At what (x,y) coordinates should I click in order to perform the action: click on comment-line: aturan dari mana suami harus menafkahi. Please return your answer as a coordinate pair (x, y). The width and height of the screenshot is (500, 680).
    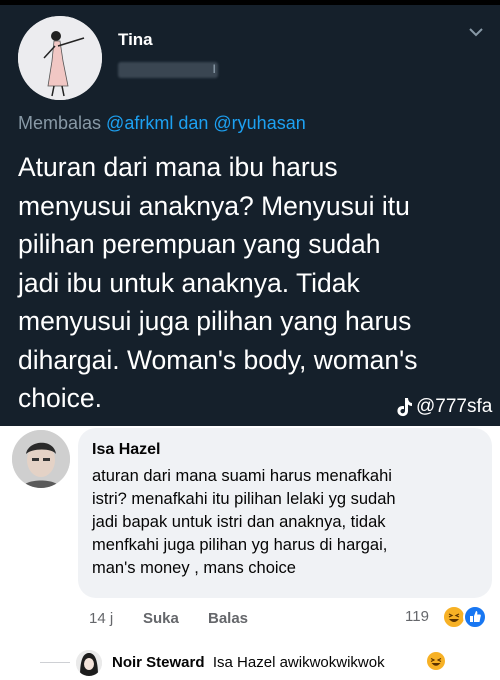
    Looking at the image, I should click on (242, 476).